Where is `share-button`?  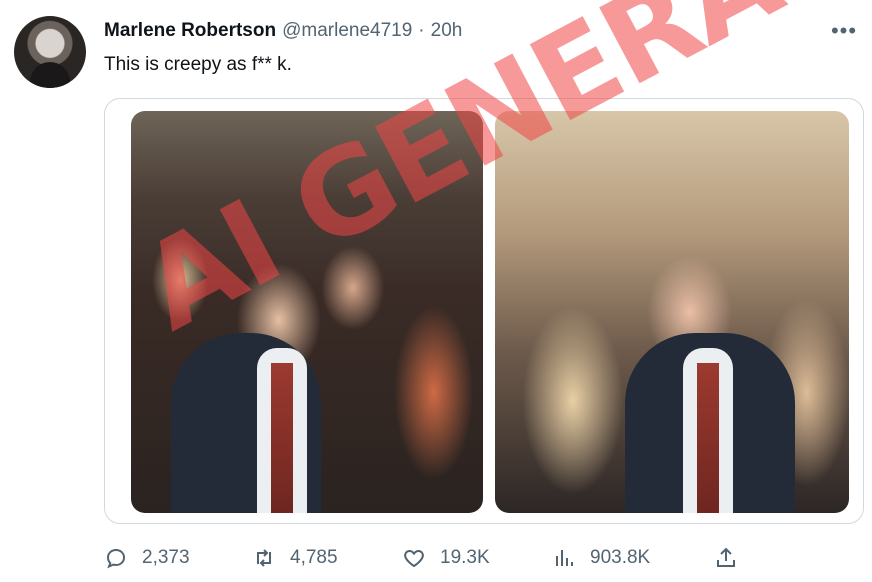 share-button is located at coordinates (726, 558).